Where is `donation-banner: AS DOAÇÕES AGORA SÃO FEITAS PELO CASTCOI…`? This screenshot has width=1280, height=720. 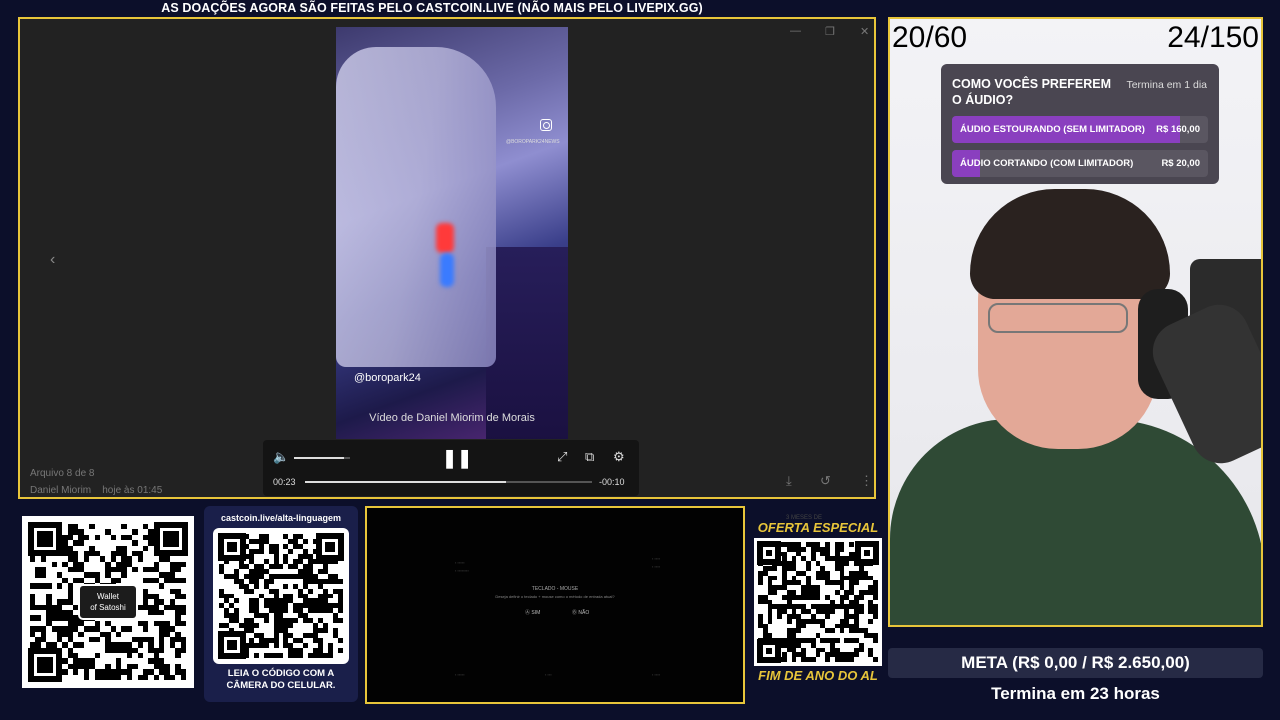
donation-banner: AS DOAÇÕES AGORA SÃO FEITAS PELO CASTCOI… is located at coordinates (432, 8).